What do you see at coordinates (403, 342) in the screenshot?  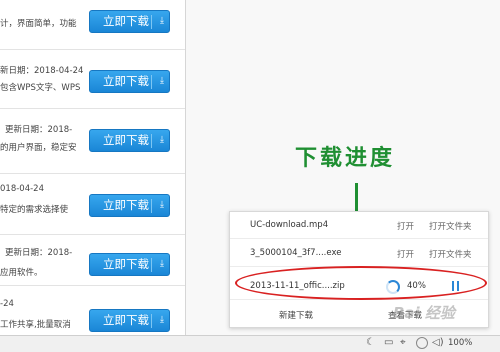 I see `cursor-icon: ⌖` at bounding box center [403, 342].